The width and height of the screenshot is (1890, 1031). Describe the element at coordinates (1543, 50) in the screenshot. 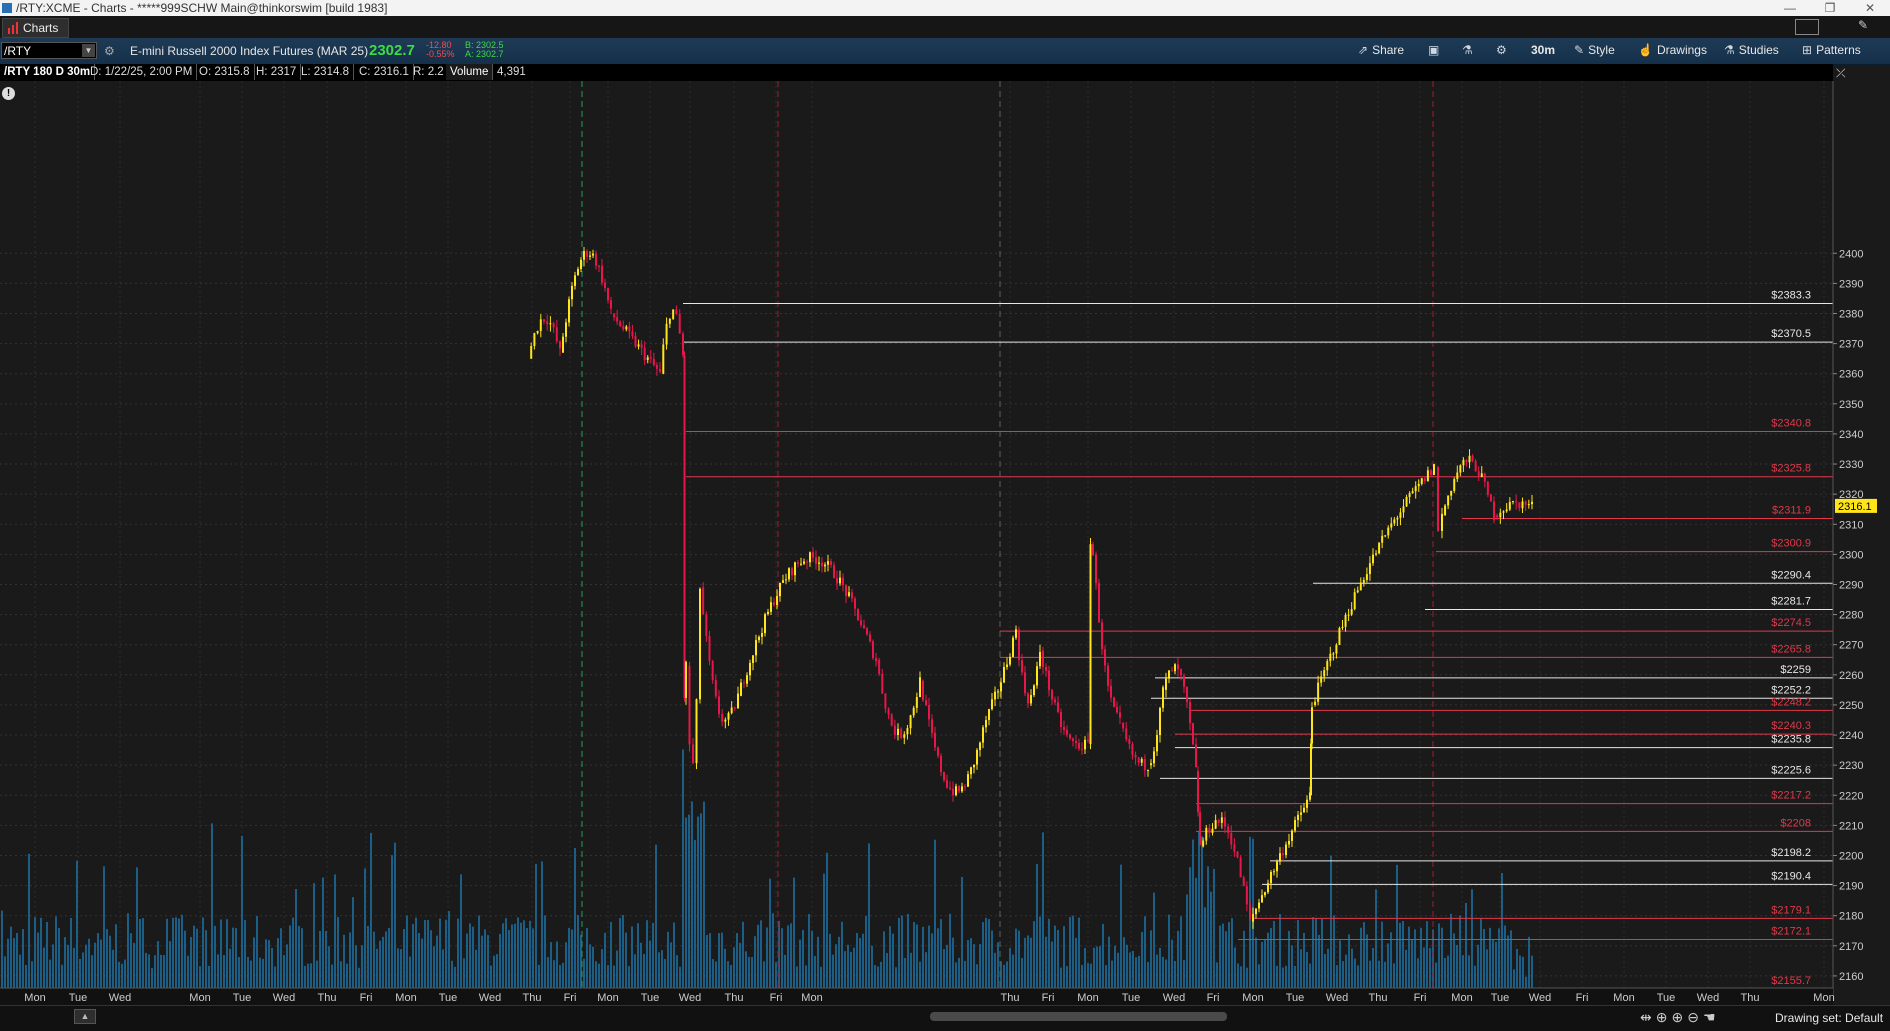

I see `timeframe-button: 30m` at that location.